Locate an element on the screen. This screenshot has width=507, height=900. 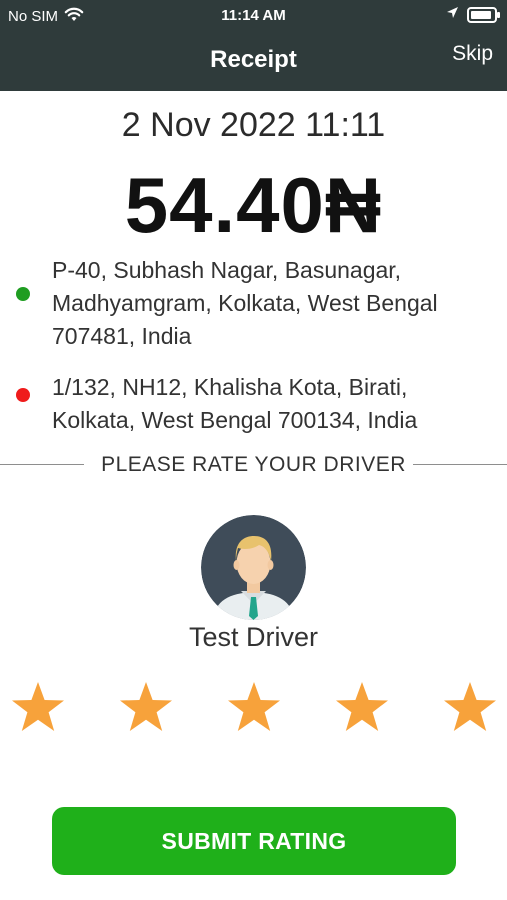
pickup-address-line: 707481, India is located at coordinates (122, 336).